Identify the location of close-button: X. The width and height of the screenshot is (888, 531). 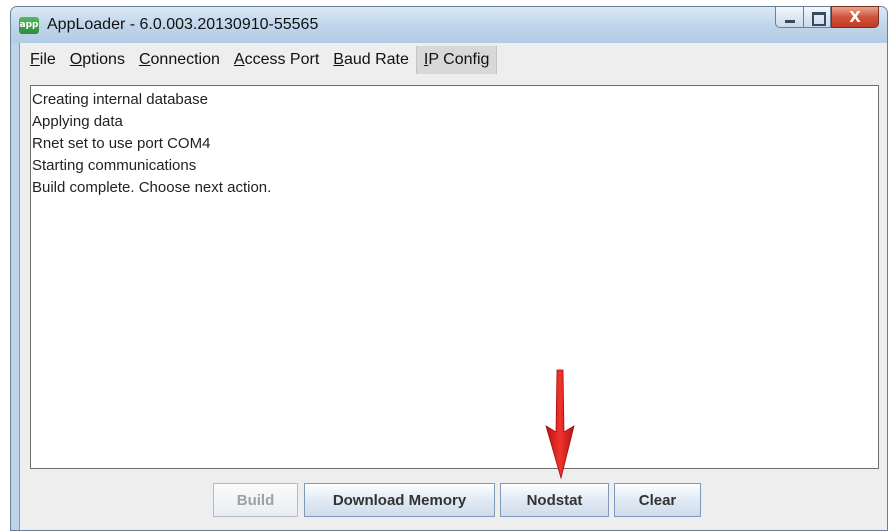
(855, 17).